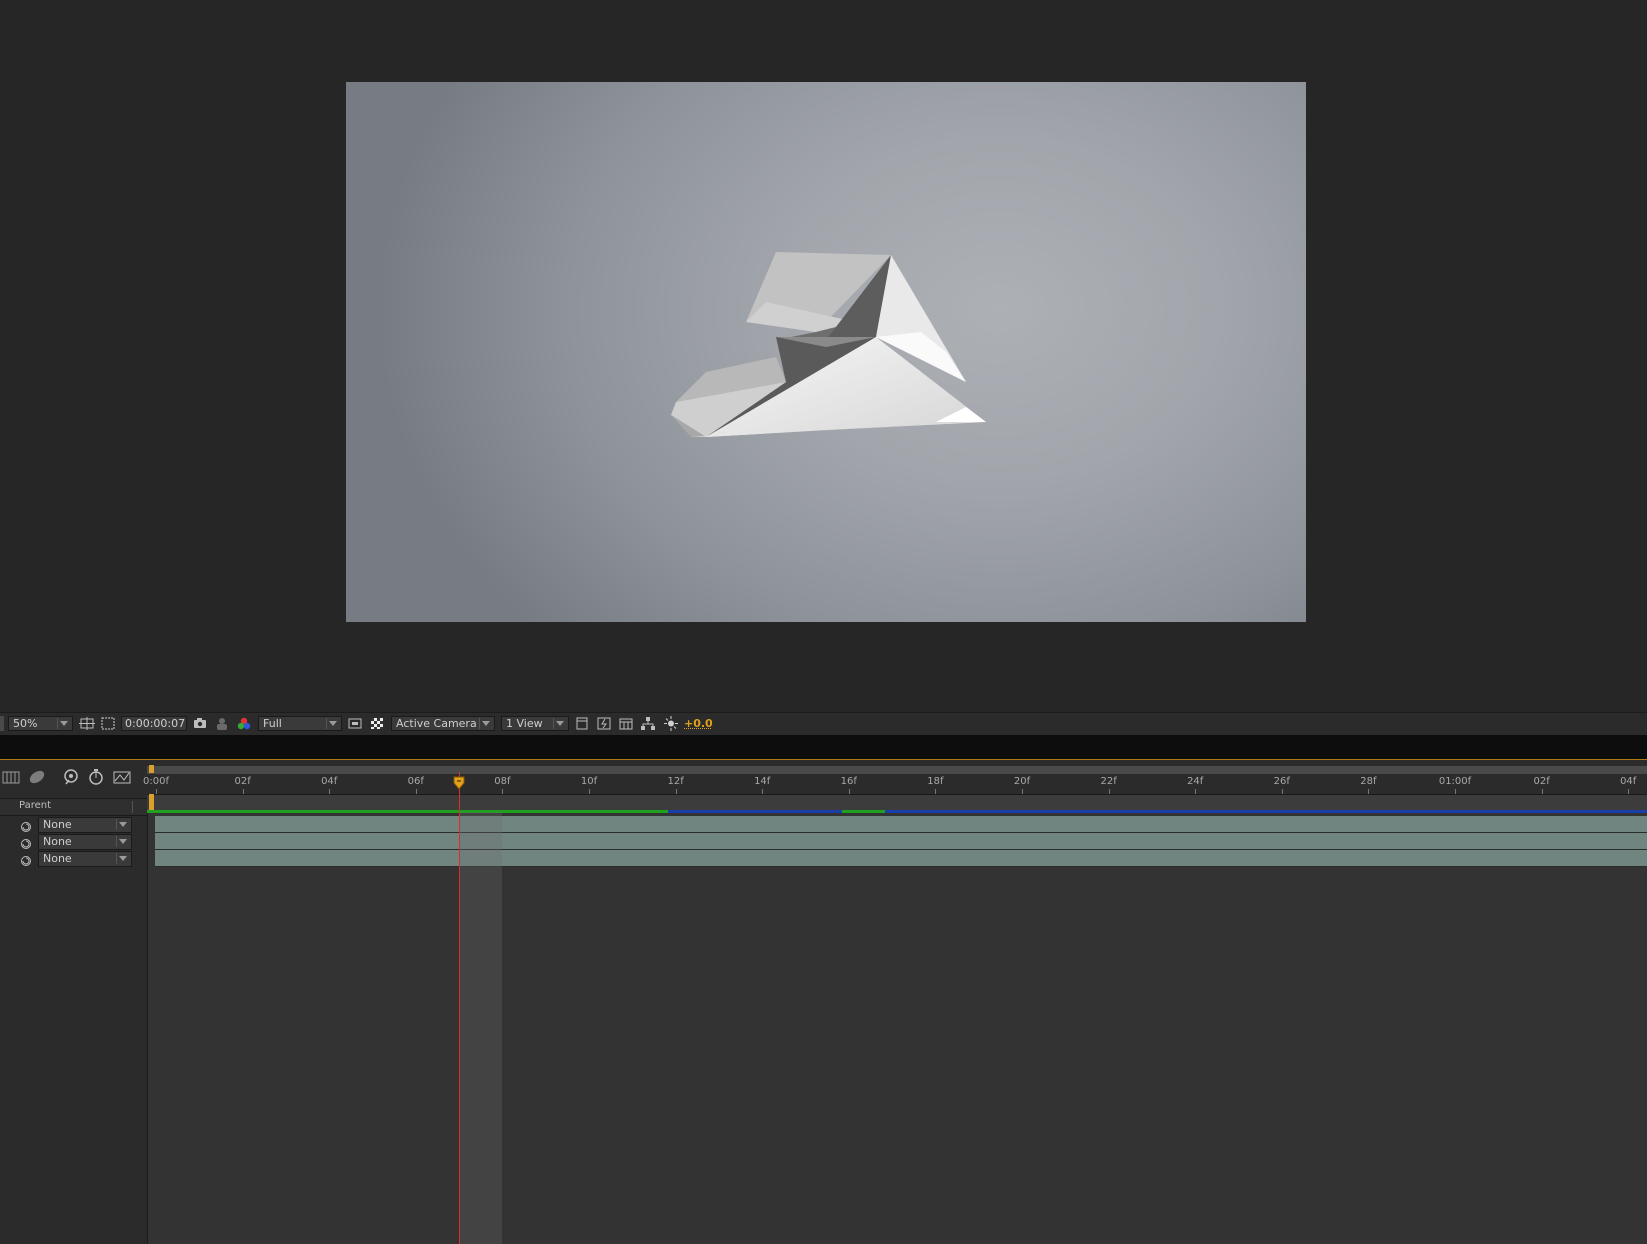 The width and height of the screenshot is (1647, 1244). I want to click on parent-column-header: Parent, so click(73, 807).